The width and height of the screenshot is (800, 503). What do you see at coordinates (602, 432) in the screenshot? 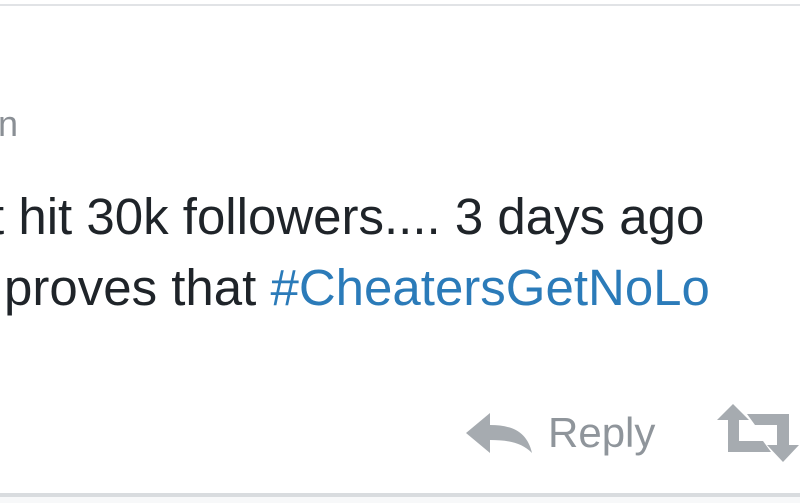
I see `reply-label: Reply` at bounding box center [602, 432].